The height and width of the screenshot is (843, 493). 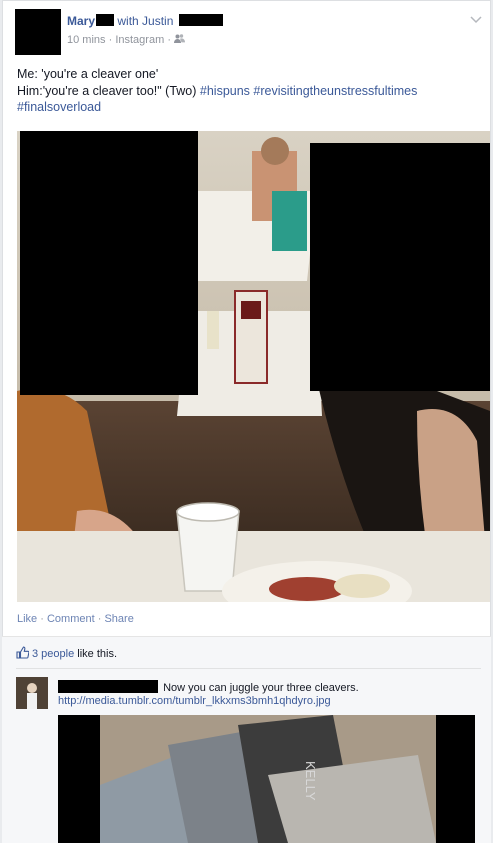 I want to click on post-actions: Like · Comment · Share, so click(x=75, y=619).